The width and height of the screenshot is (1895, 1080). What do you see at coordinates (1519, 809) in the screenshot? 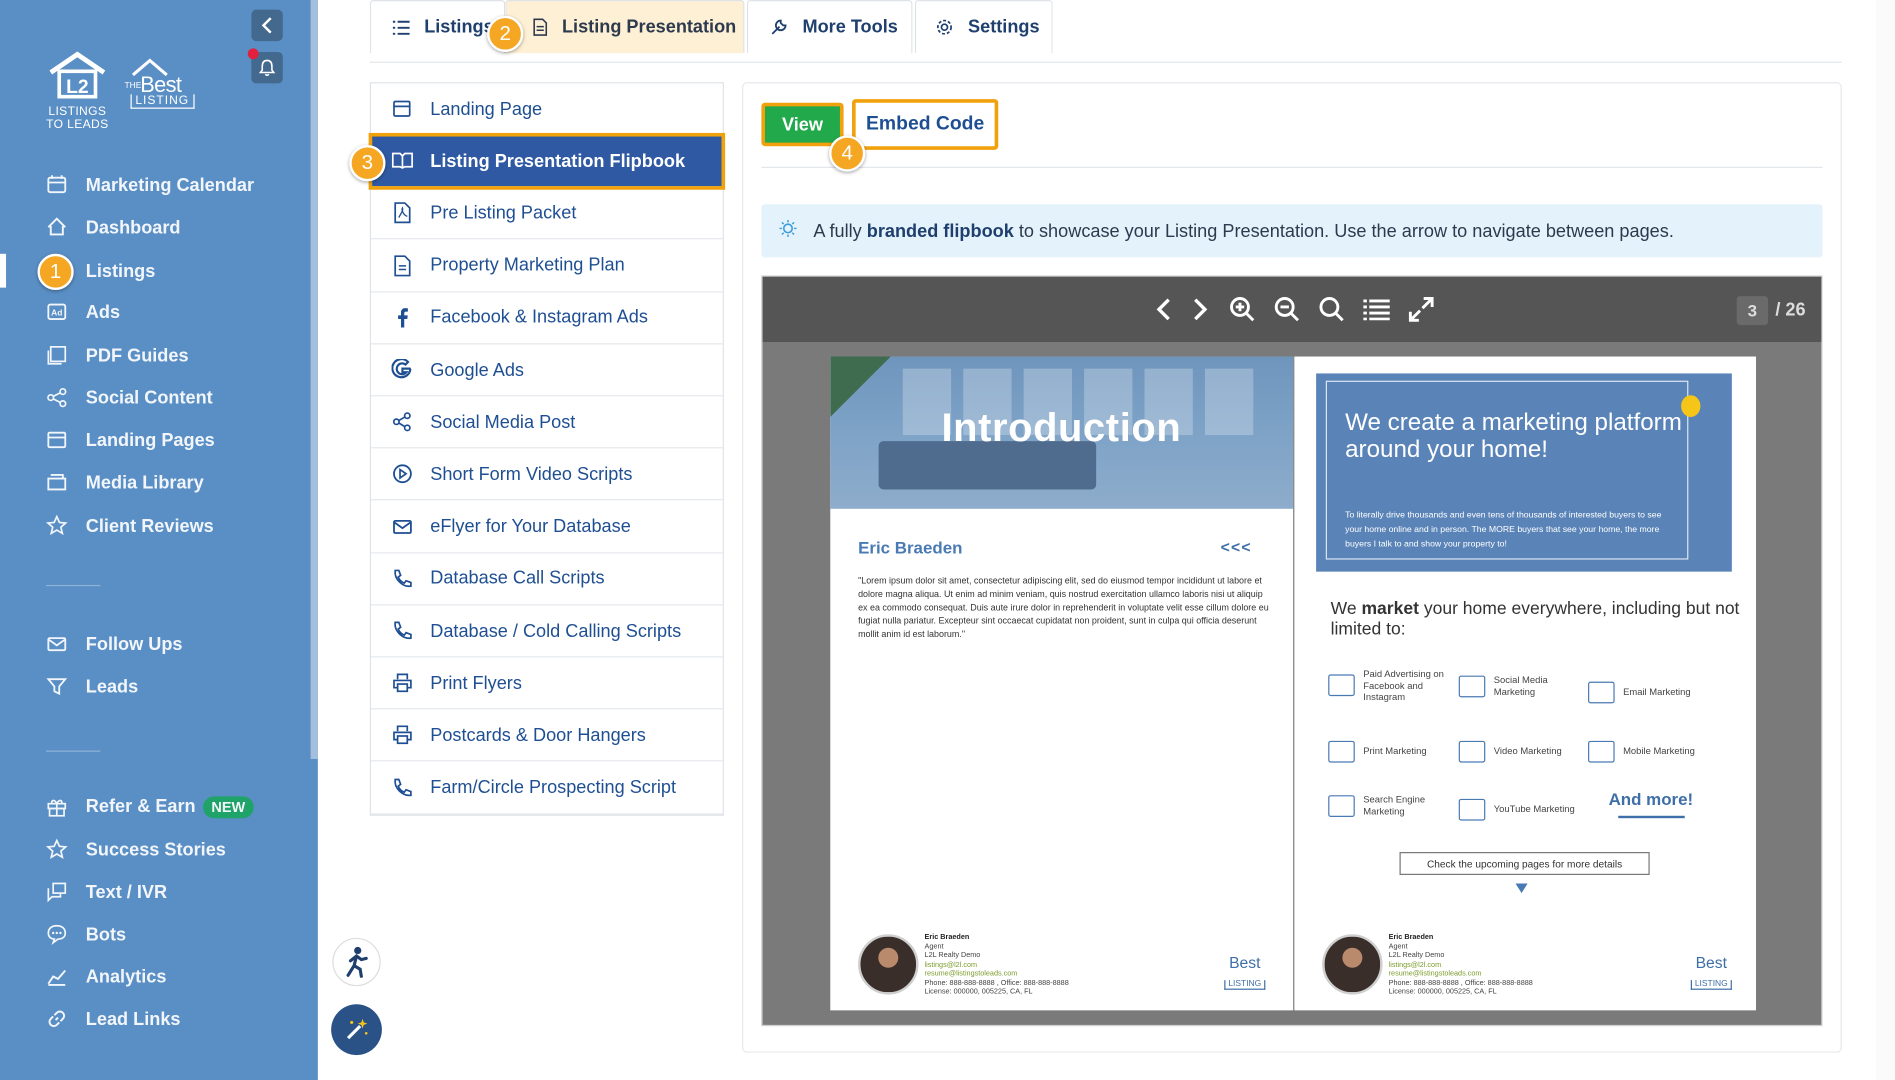
I see `service-item: YouTube Marketing` at bounding box center [1519, 809].